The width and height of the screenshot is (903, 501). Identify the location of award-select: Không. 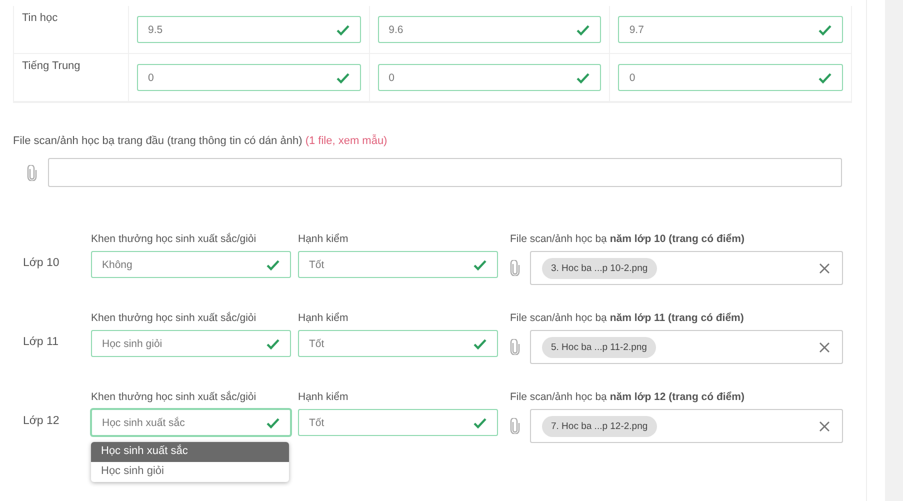
(191, 264).